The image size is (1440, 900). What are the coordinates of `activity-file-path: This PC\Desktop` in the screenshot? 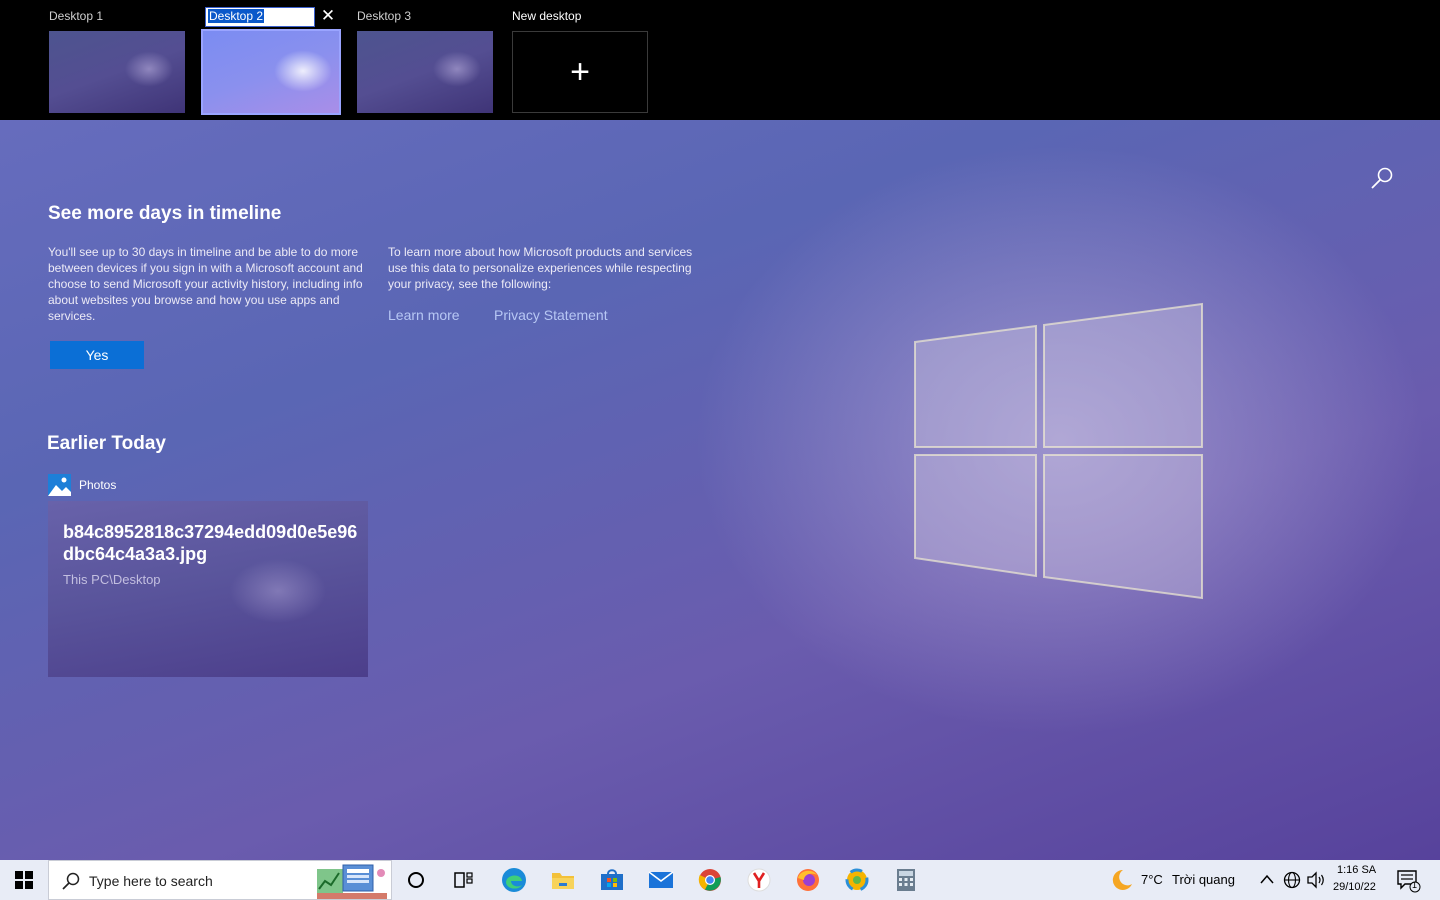 It's located at (112, 579).